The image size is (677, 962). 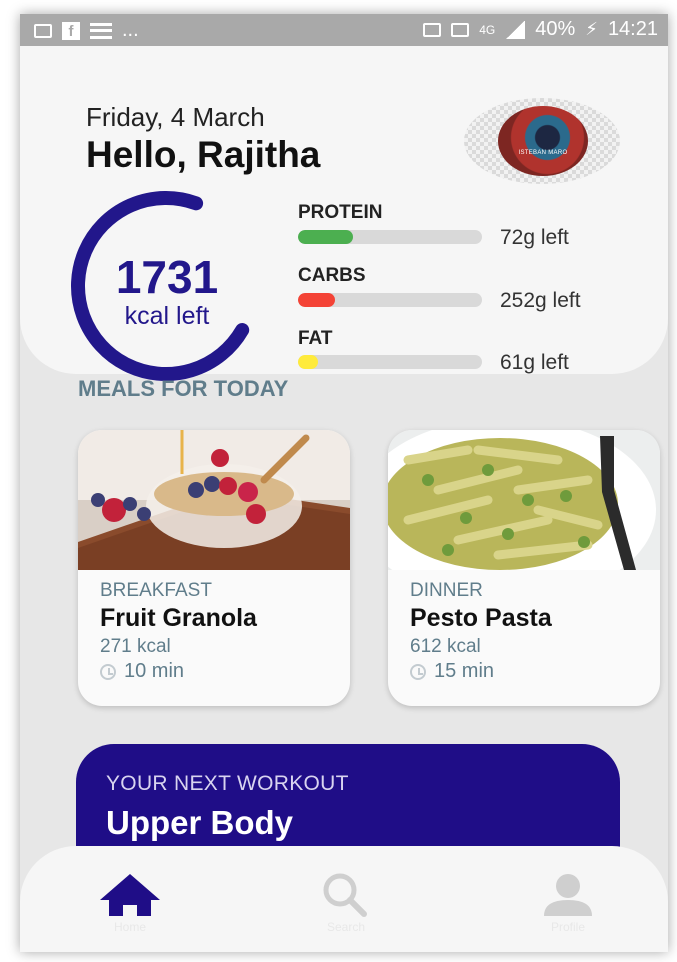 I want to click on workout-title: Upper Body, so click(x=200, y=822).